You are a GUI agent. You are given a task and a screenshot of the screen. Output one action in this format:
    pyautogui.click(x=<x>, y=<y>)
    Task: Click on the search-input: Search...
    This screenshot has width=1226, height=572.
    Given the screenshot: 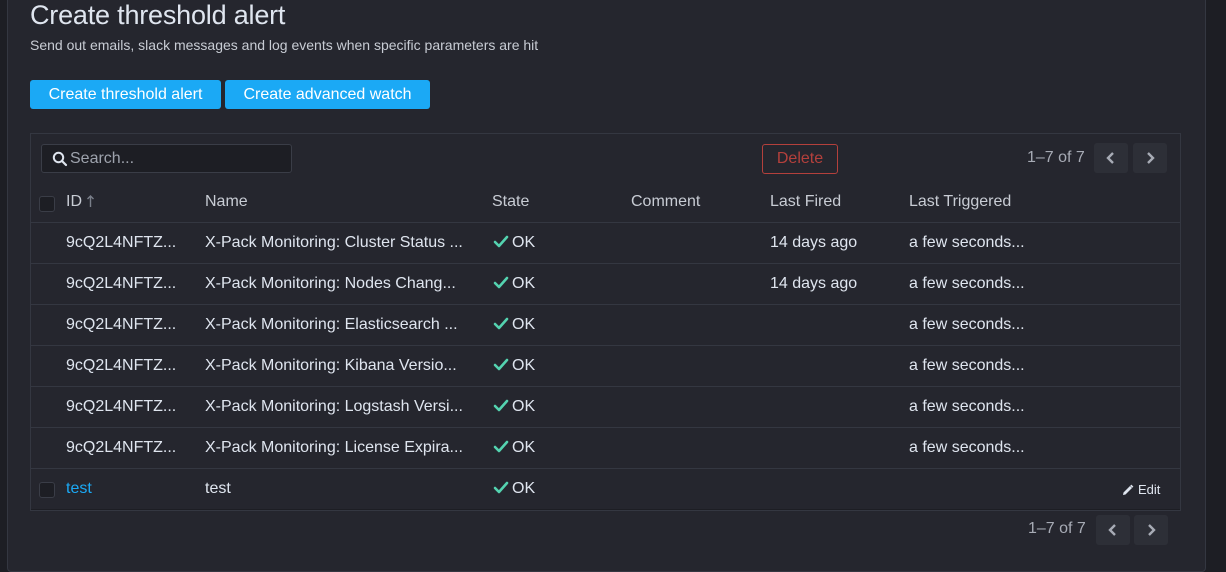 What is the action you would take?
    pyautogui.click(x=166, y=158)
    